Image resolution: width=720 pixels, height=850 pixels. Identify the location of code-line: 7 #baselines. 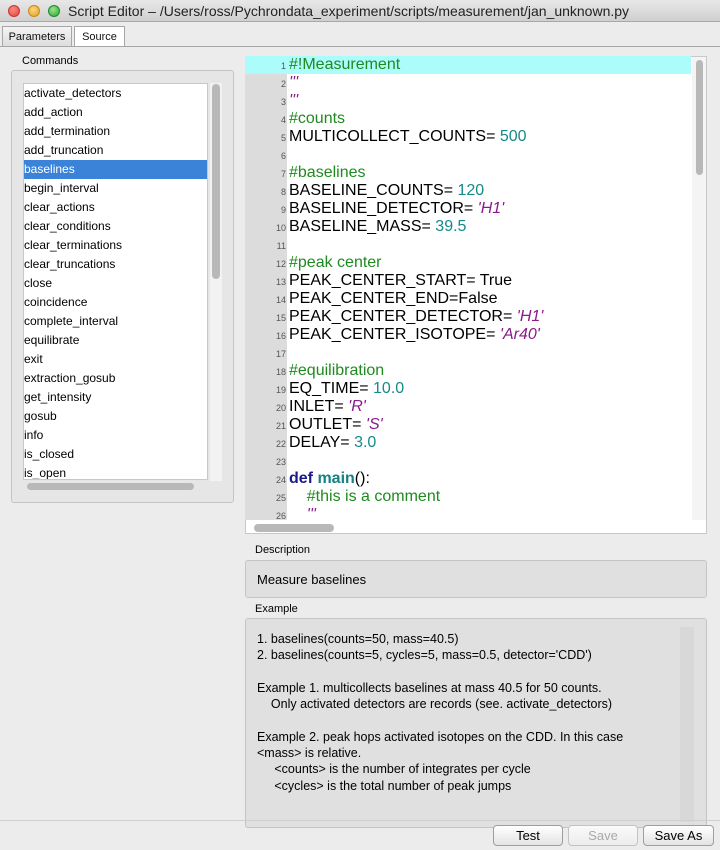
(468, 173).